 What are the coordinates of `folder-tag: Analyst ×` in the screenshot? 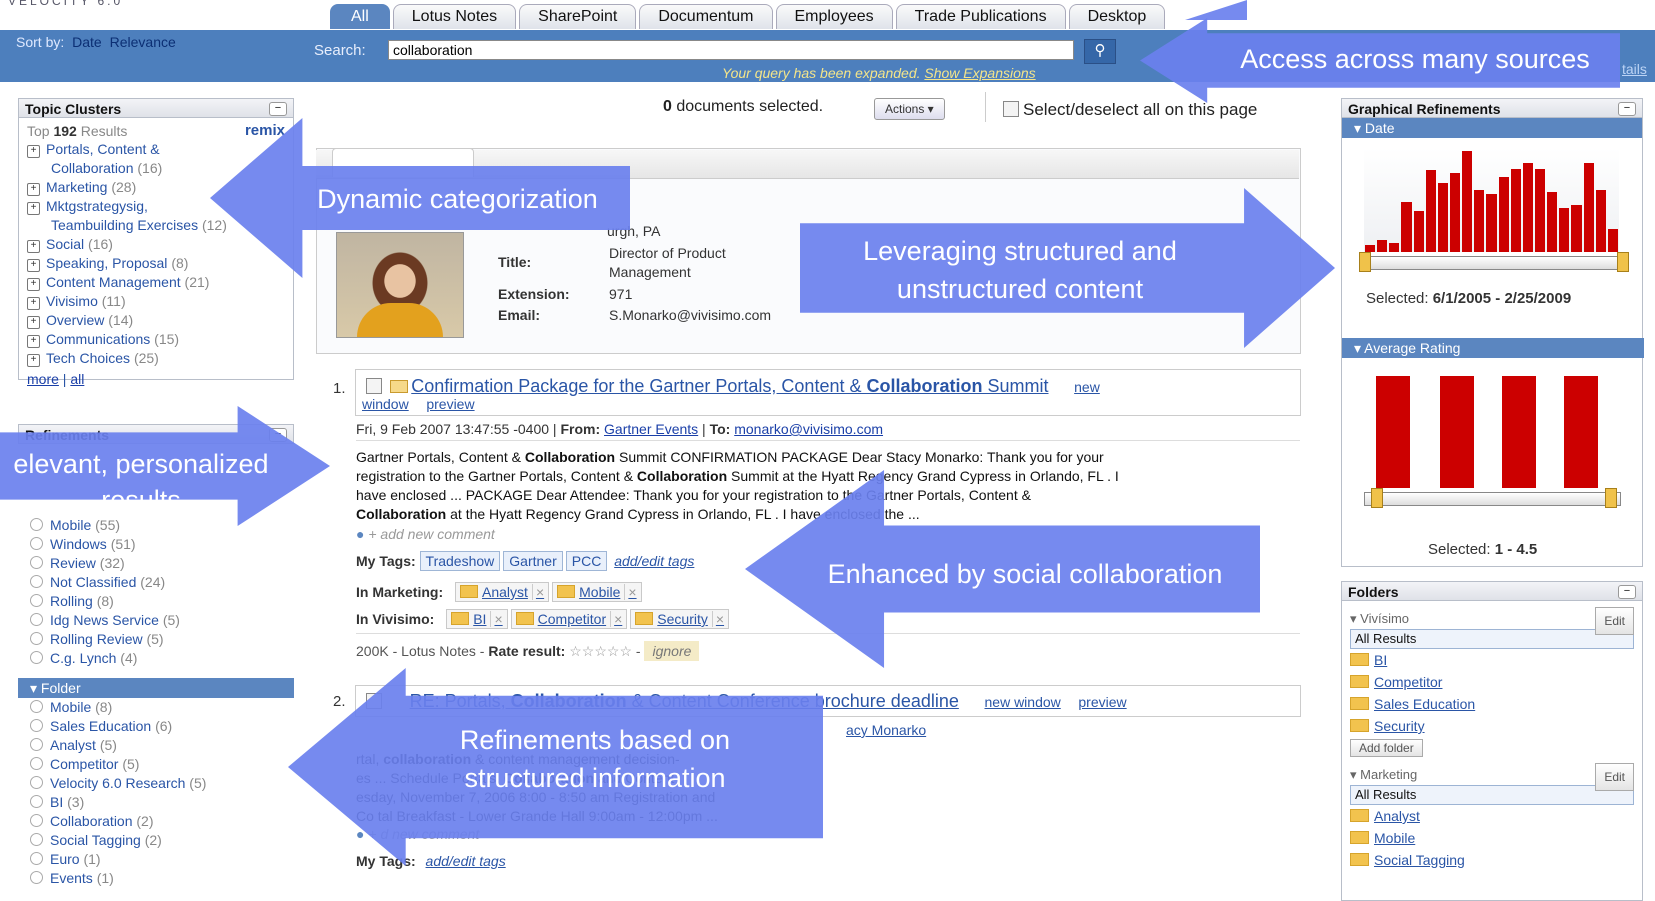 It's located at (502, 592).